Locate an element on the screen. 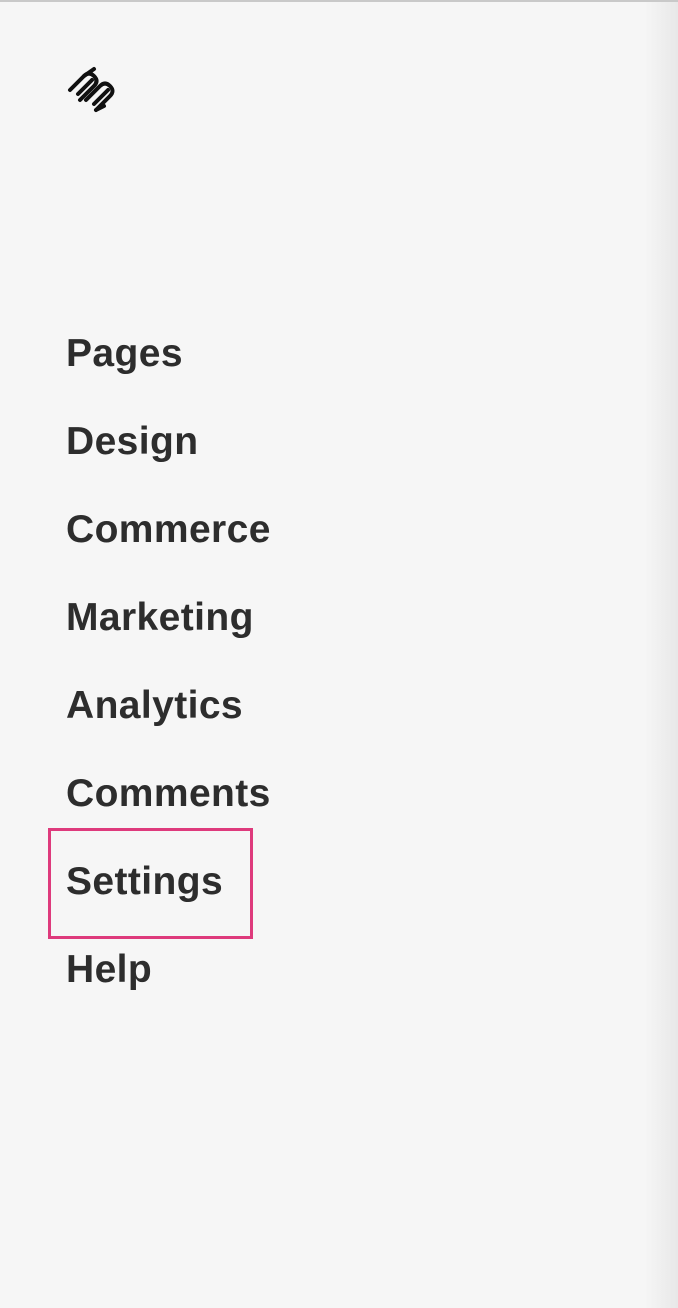 Image resolution: width=678 pixels, height=1308 pixels. nav-item-comments: Comments is located at coordinates (168, 814).